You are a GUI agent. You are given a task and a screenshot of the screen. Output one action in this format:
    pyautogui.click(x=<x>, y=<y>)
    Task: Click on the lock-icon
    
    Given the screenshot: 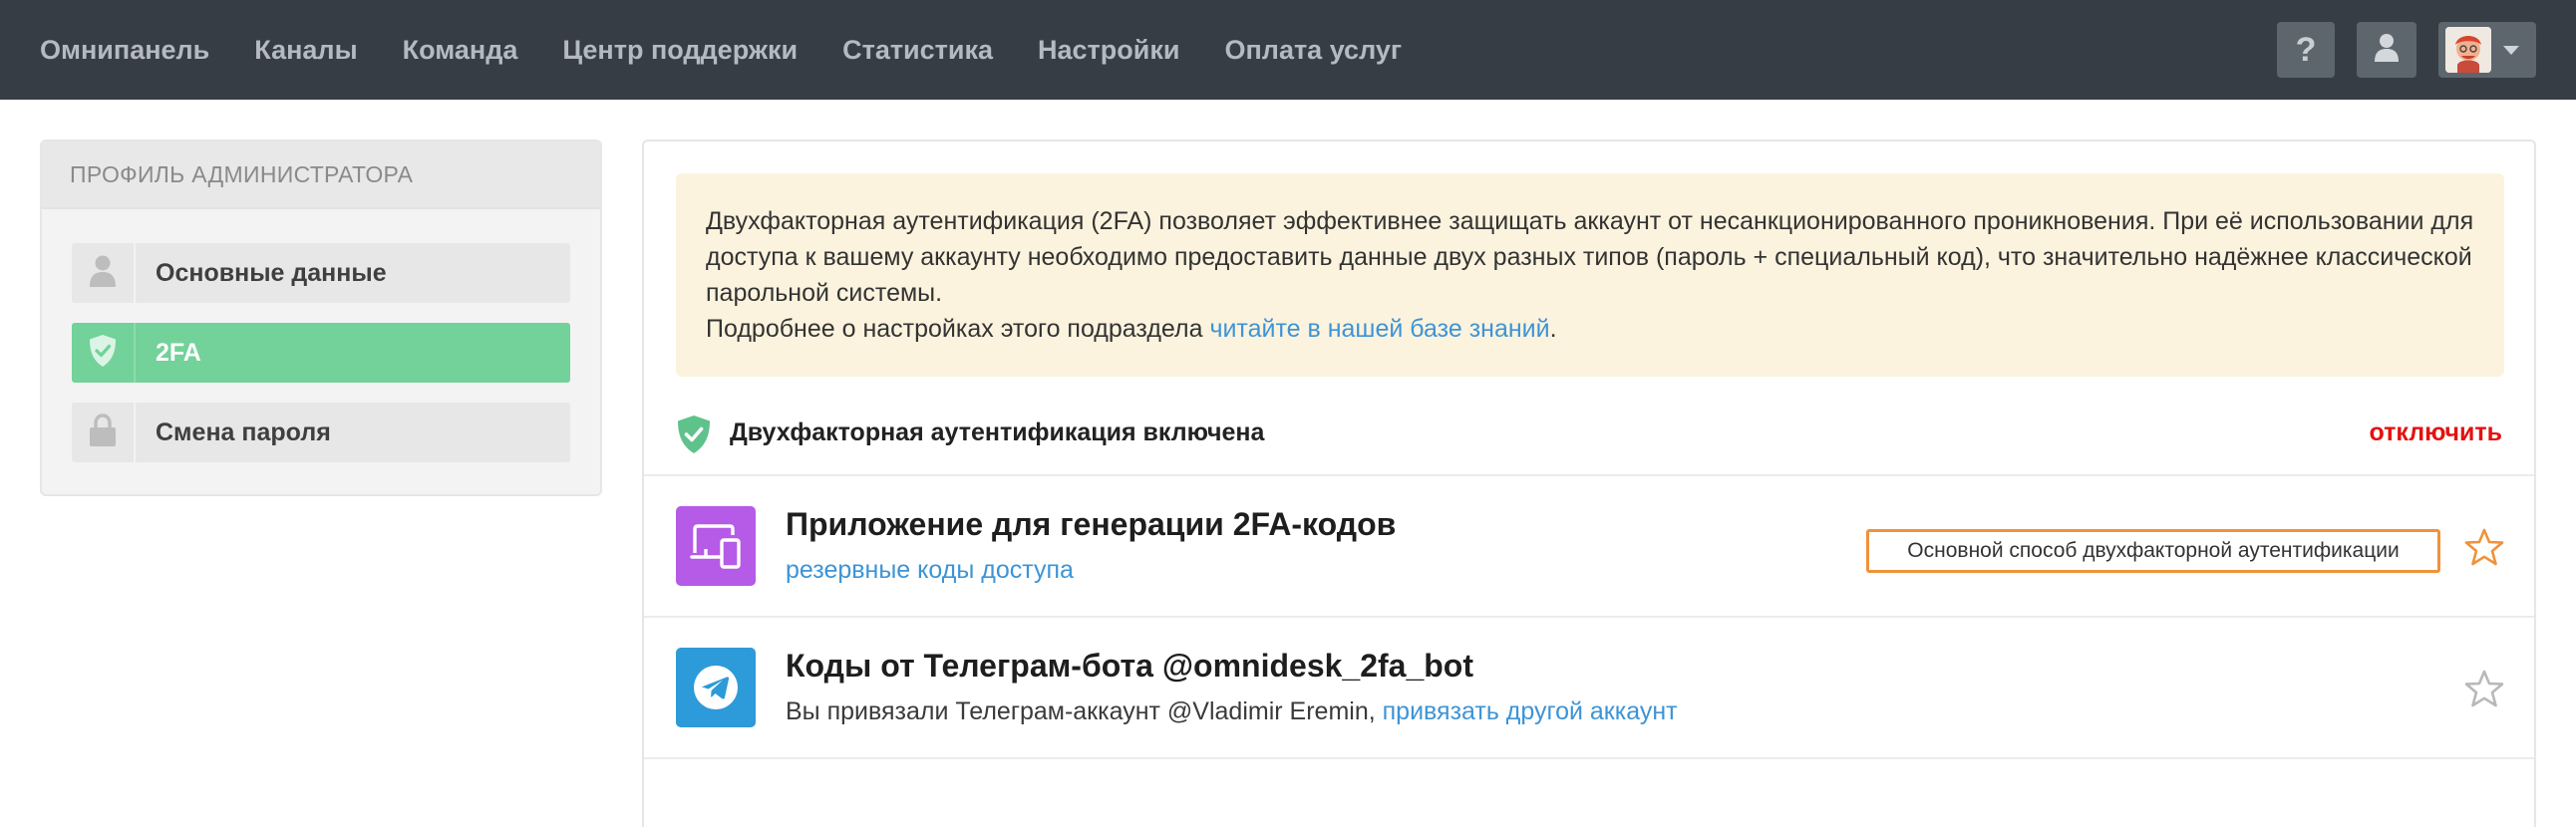 What is the action you would take?
    pyautogui.click(x=103, y=433)
    